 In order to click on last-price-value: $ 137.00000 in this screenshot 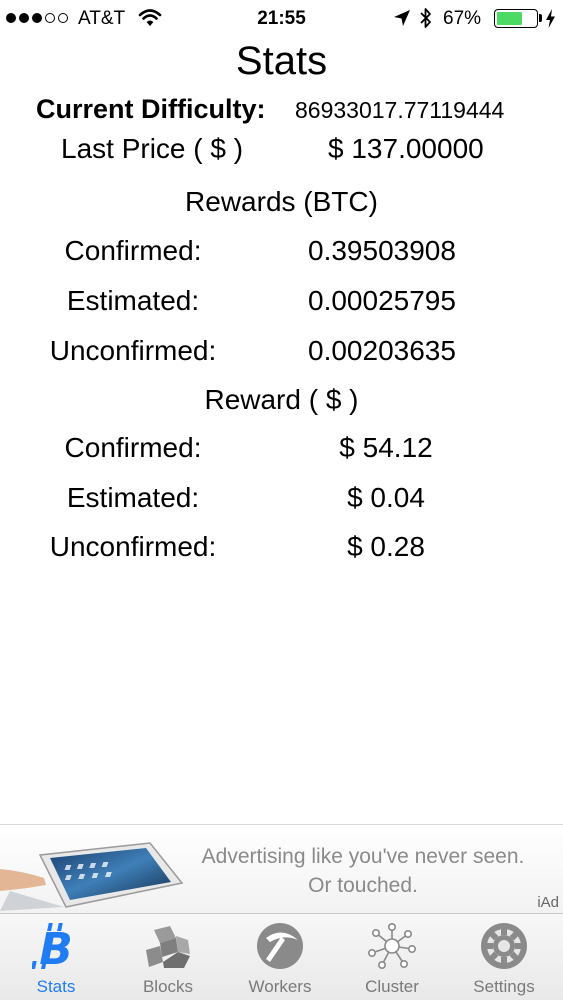, I will do `click(406, 148)`.